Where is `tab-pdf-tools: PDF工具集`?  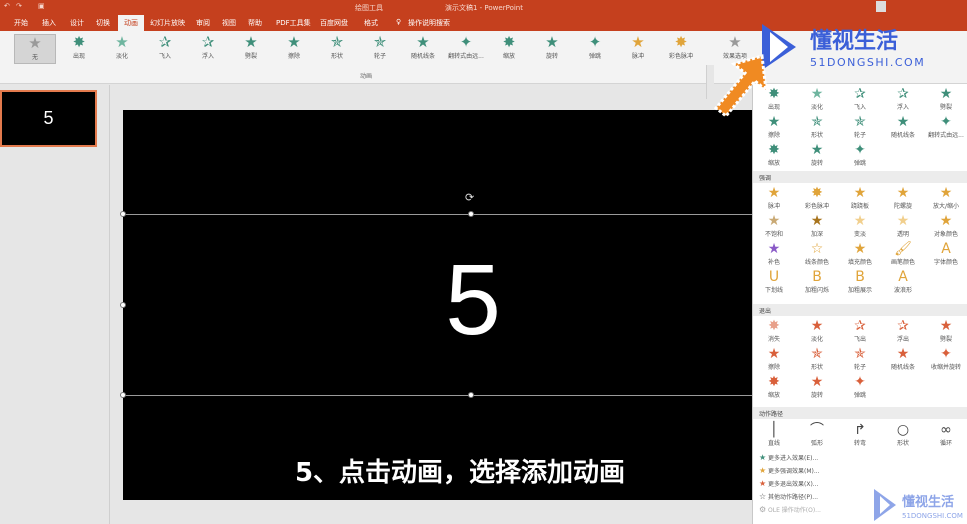 tab-pdf-tools: PDF工具集 is located at coordinates (293, 23).